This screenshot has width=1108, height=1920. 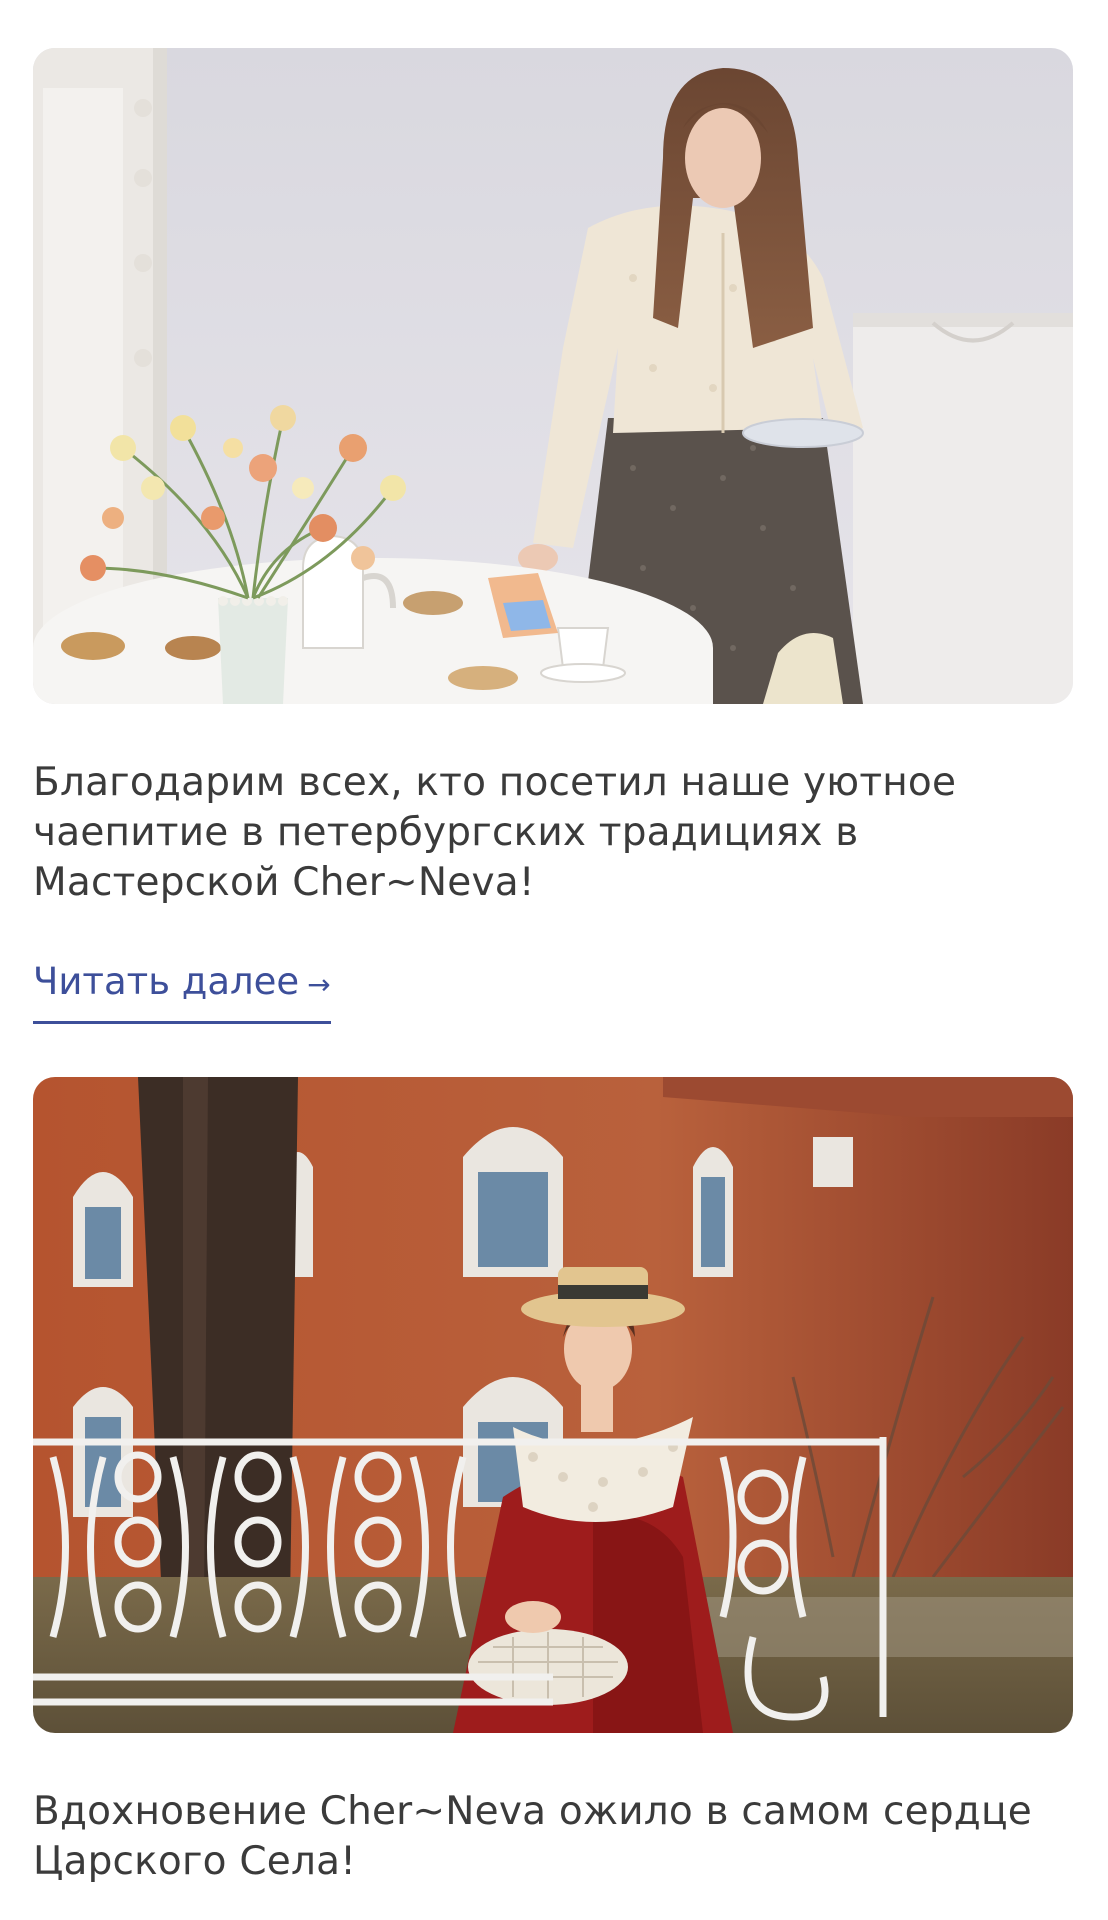 What do you see at coordinates (166, 981) in the screenshot?
I see `read-more-label: Читать далее` at bounding box center [166, 981].